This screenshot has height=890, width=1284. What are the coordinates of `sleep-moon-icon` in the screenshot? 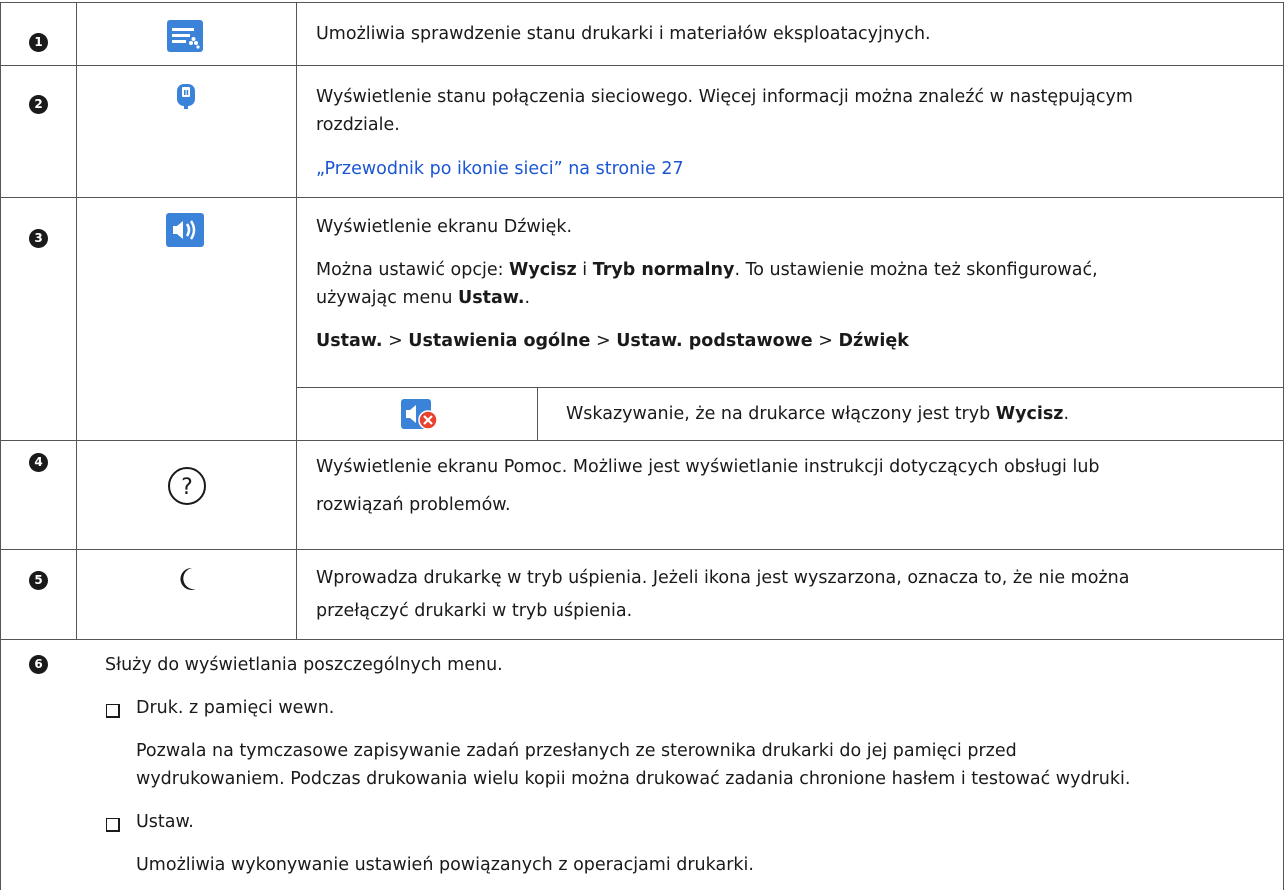 It's located at (187, 581).